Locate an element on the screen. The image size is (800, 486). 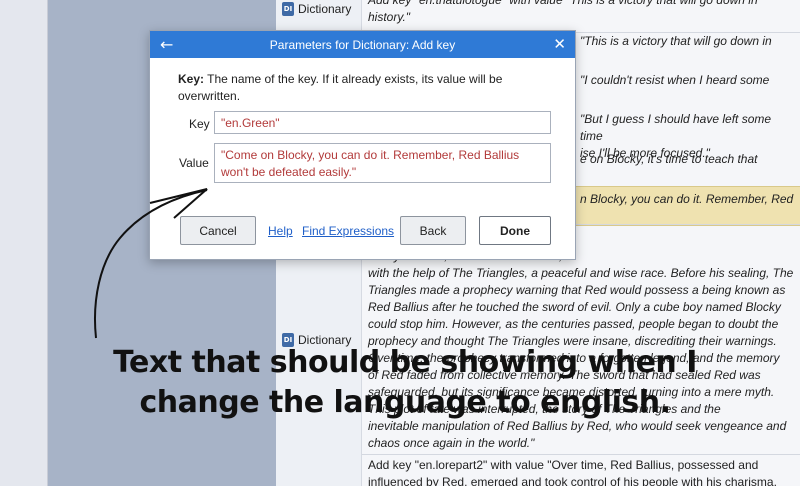
annotation-caption-line1: Text that should be showing when I is located at coordinates (405, 362).